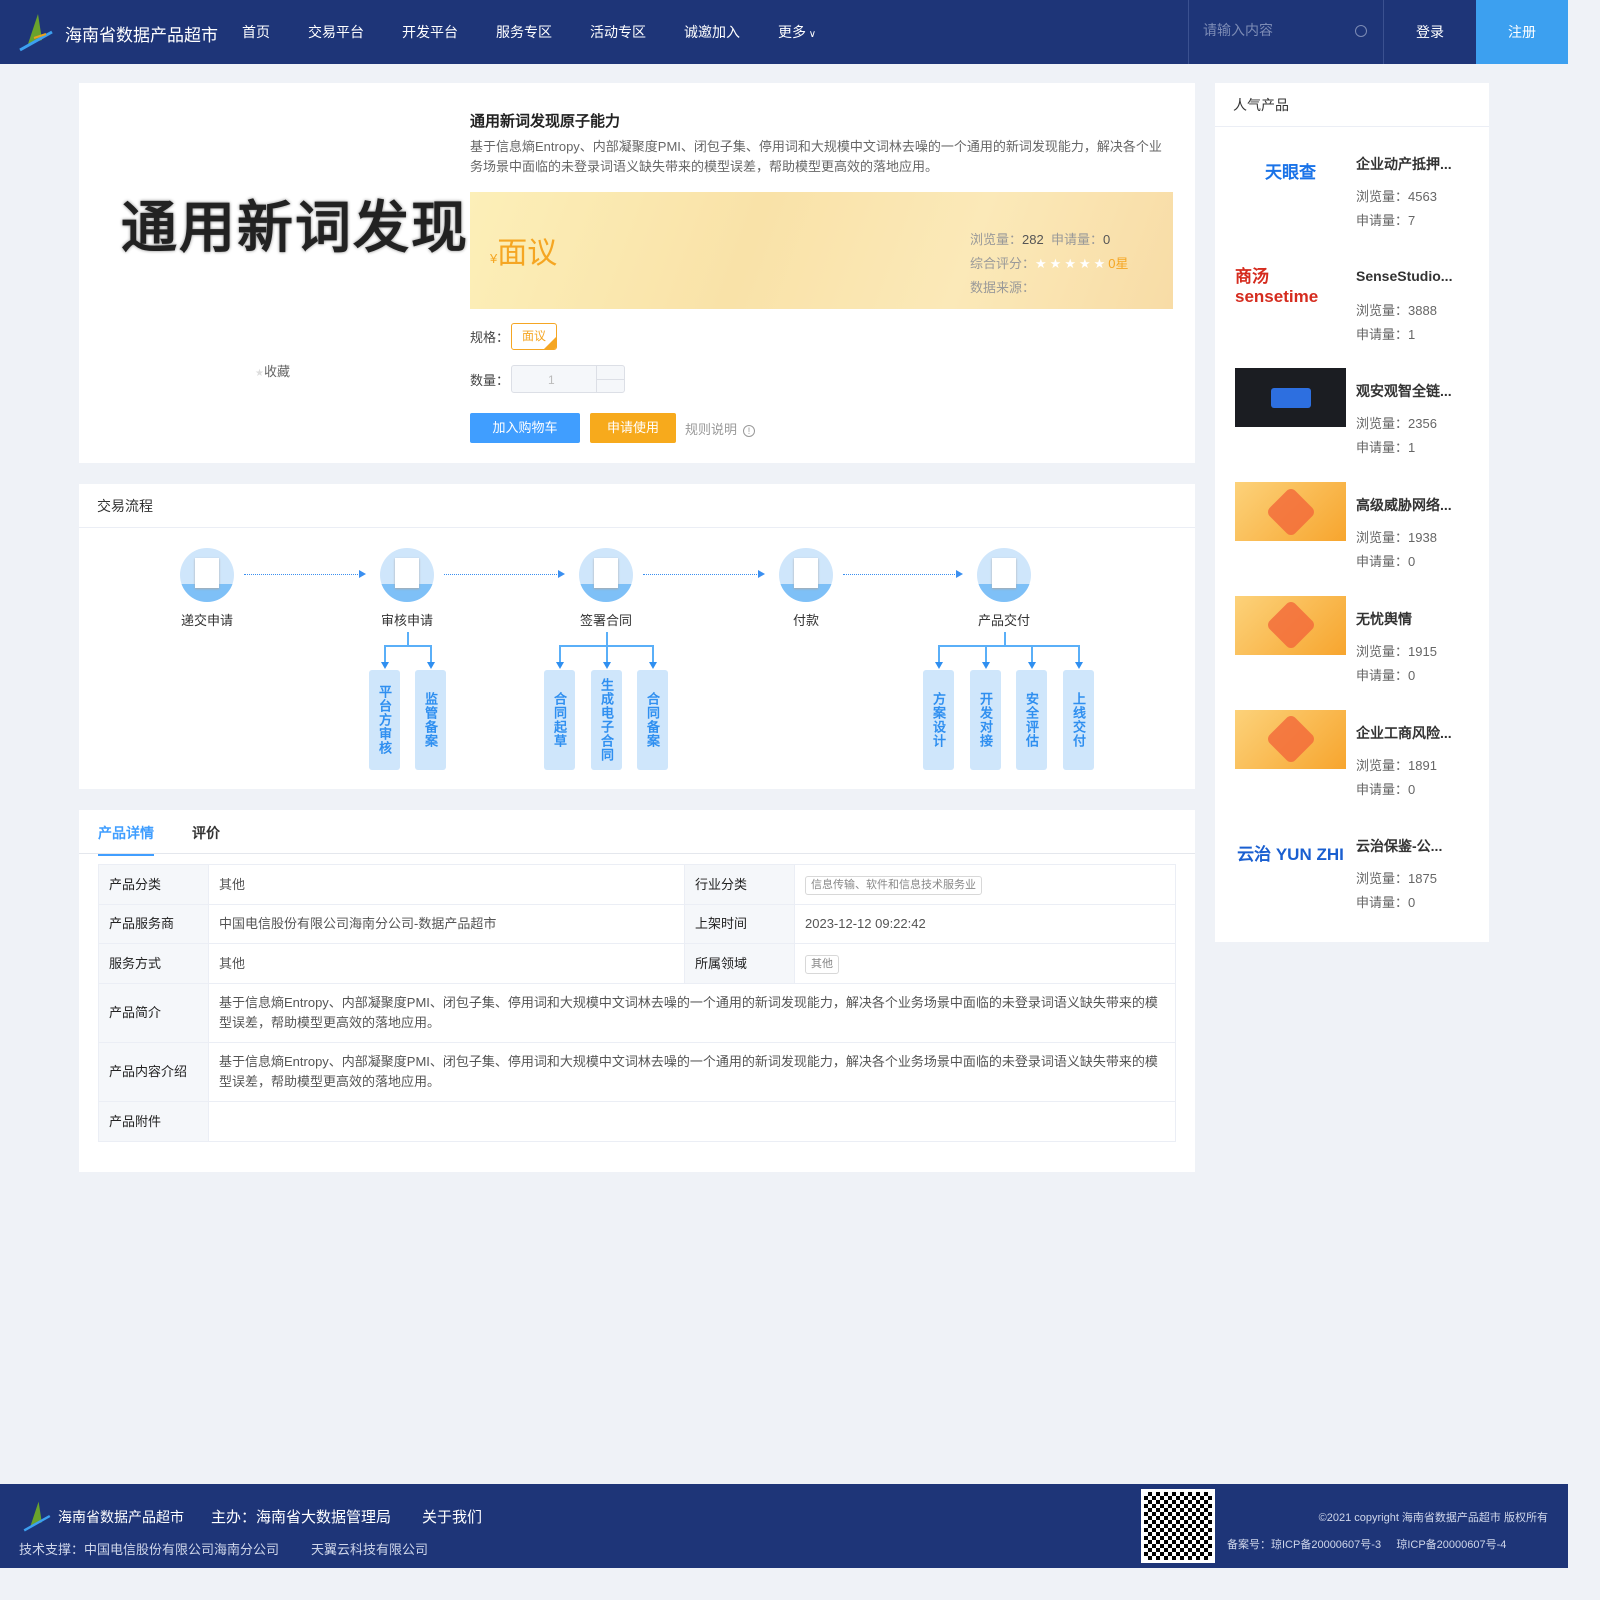  I want to click on nav-more-label: 更多, so click(792, 32).